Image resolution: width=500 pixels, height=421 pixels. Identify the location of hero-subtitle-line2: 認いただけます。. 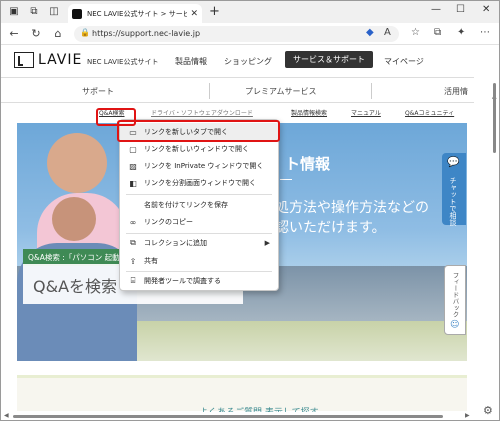
(330, 228).